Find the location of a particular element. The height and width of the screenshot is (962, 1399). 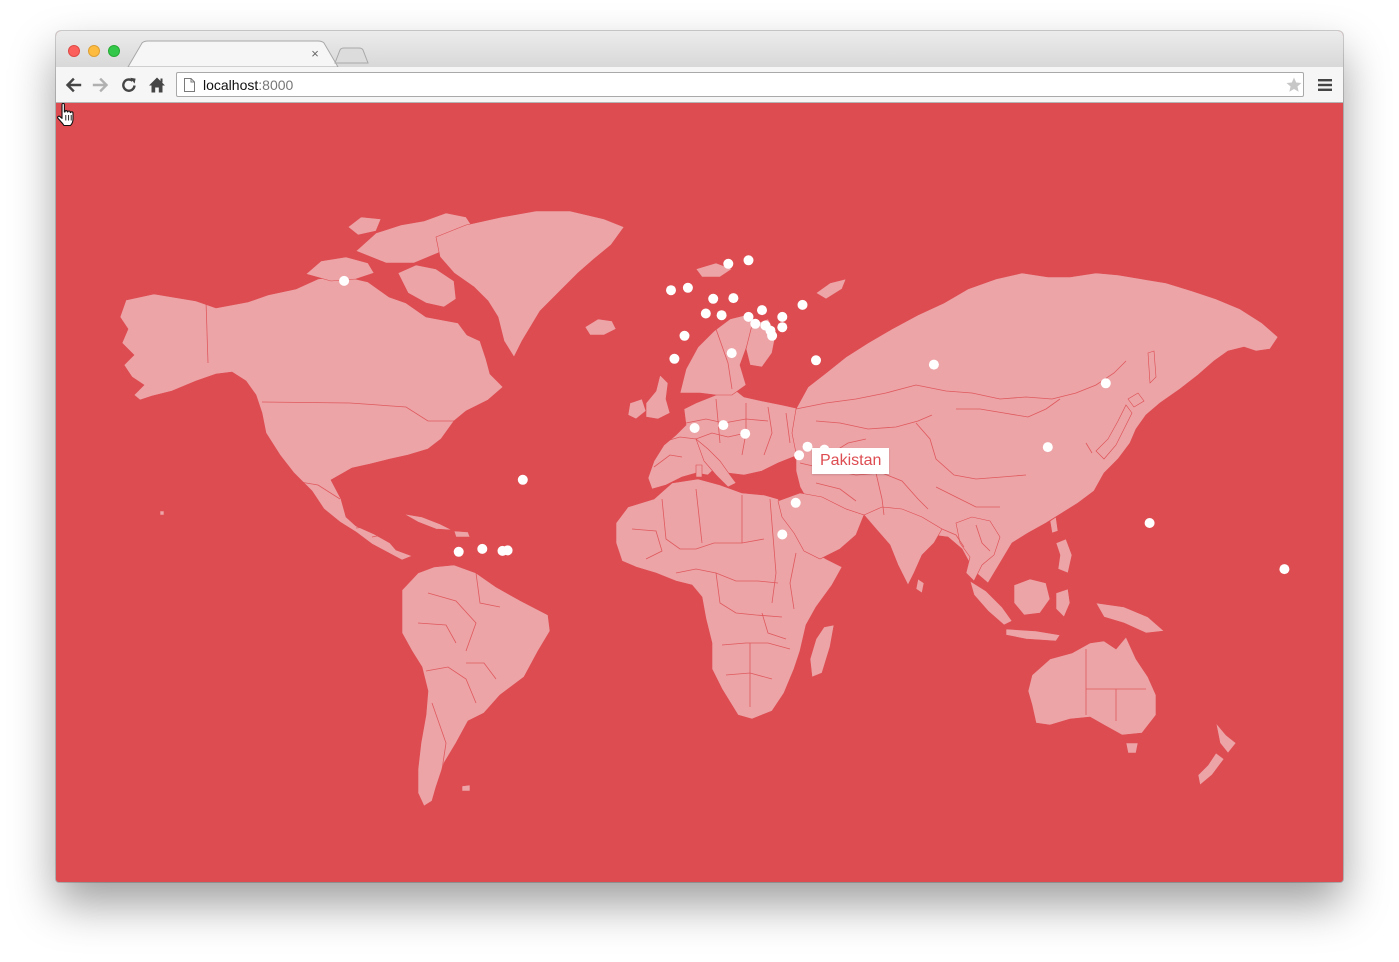

bookmark-star-icon is located at coordinates (1294, 85).